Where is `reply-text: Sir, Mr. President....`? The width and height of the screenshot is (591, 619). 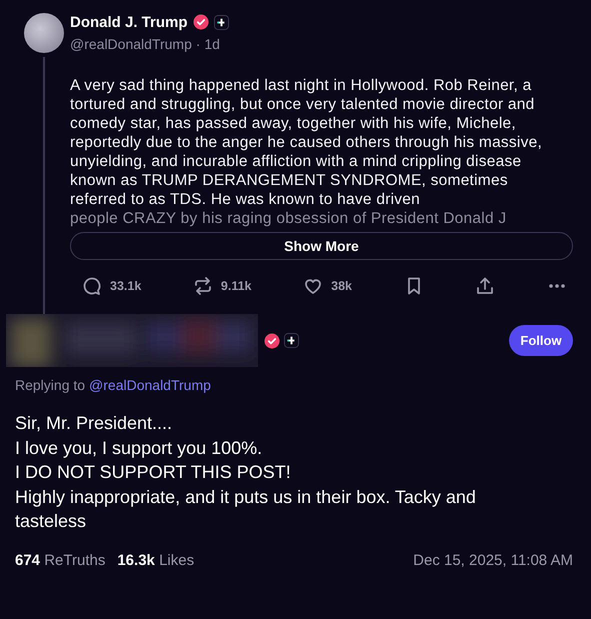
reply-text: Sir, Mr. President.... is located at coordinates (94, 423).